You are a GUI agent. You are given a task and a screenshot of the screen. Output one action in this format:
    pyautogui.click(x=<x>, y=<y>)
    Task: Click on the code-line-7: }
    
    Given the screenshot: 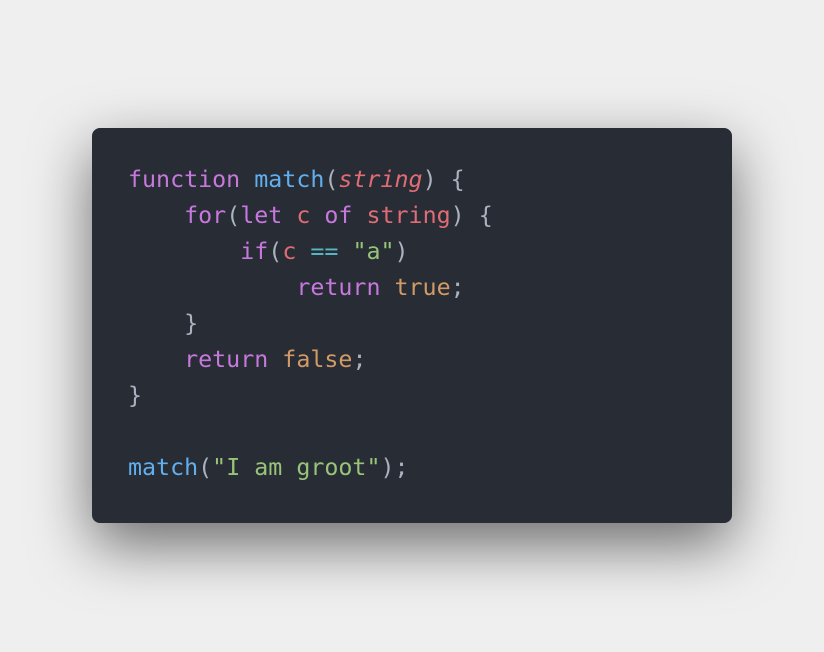 What is the action you would take?
    pyautogui.click(x=310, y=396)
    